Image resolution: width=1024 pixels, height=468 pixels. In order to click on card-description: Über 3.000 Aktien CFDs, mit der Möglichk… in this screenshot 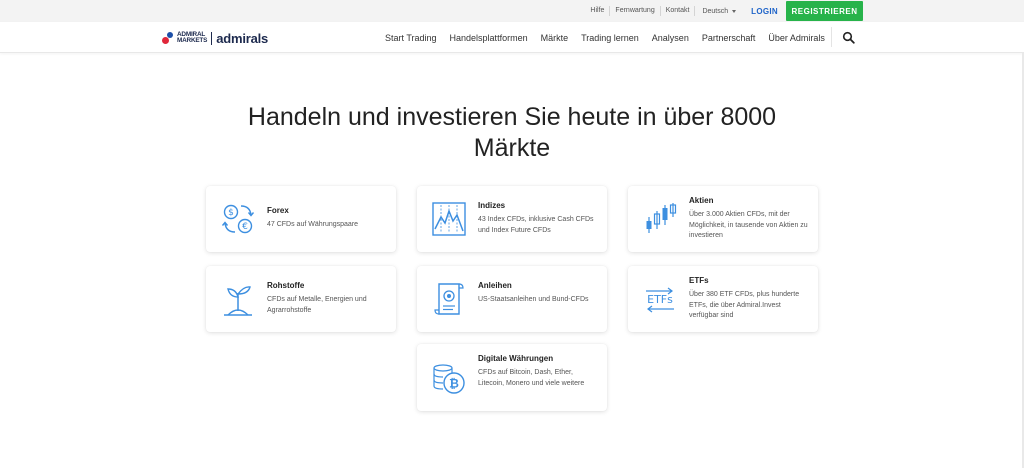, I will do `click(748, 225)`.